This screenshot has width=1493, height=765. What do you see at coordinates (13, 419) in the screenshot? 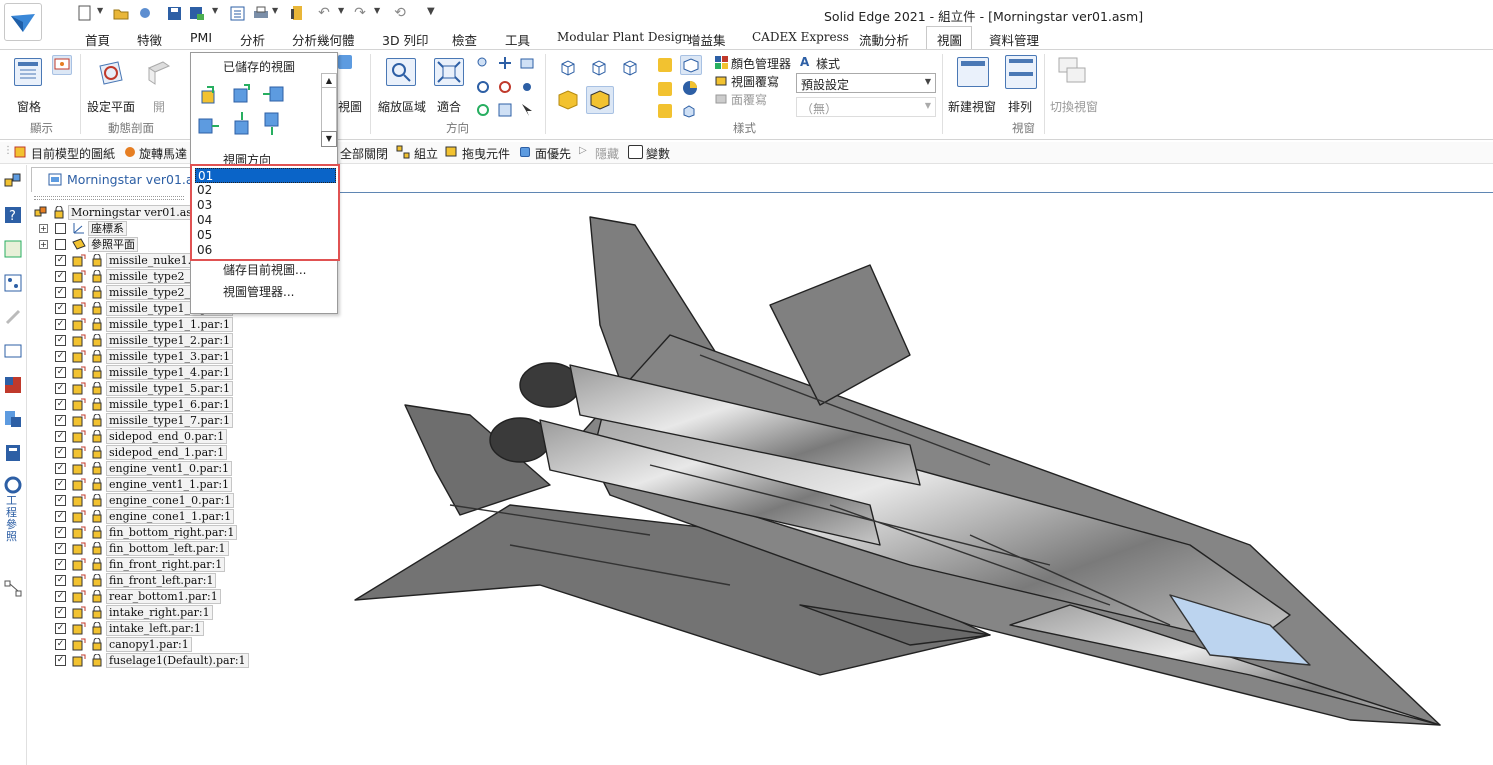
I see `simplify-icon` at bounding box center [13, 419].